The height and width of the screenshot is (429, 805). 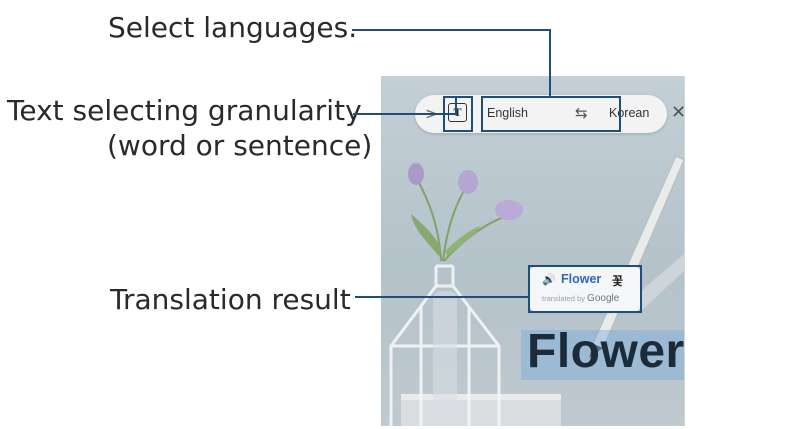 What do you see at coordinates (551, 114) in the screenshot?
I see `language-highlight-frame` at bounding box center [551, 114].